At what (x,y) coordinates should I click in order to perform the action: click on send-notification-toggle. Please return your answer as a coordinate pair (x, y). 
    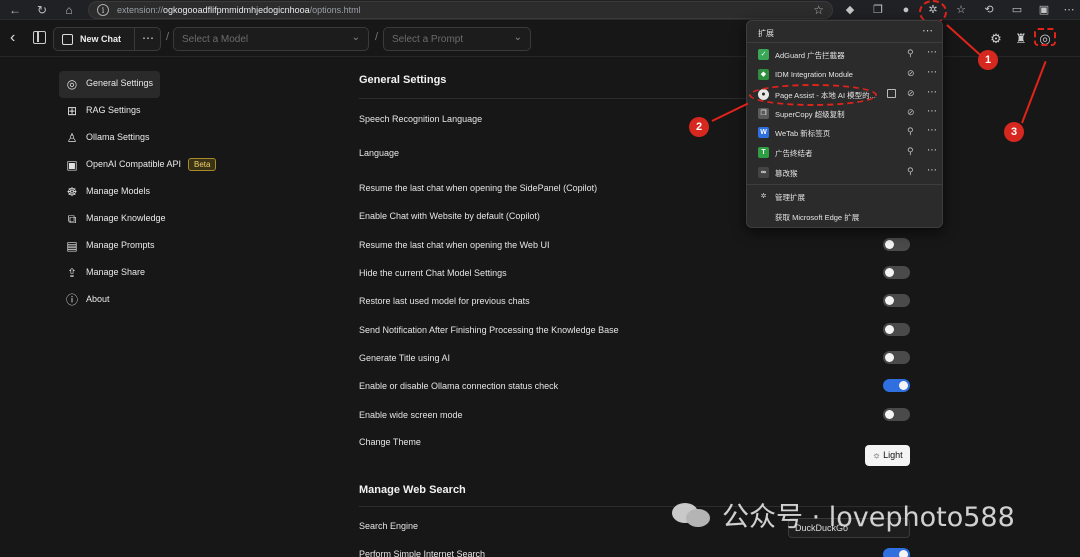
    Looking at the image, I should click on (896, 329).